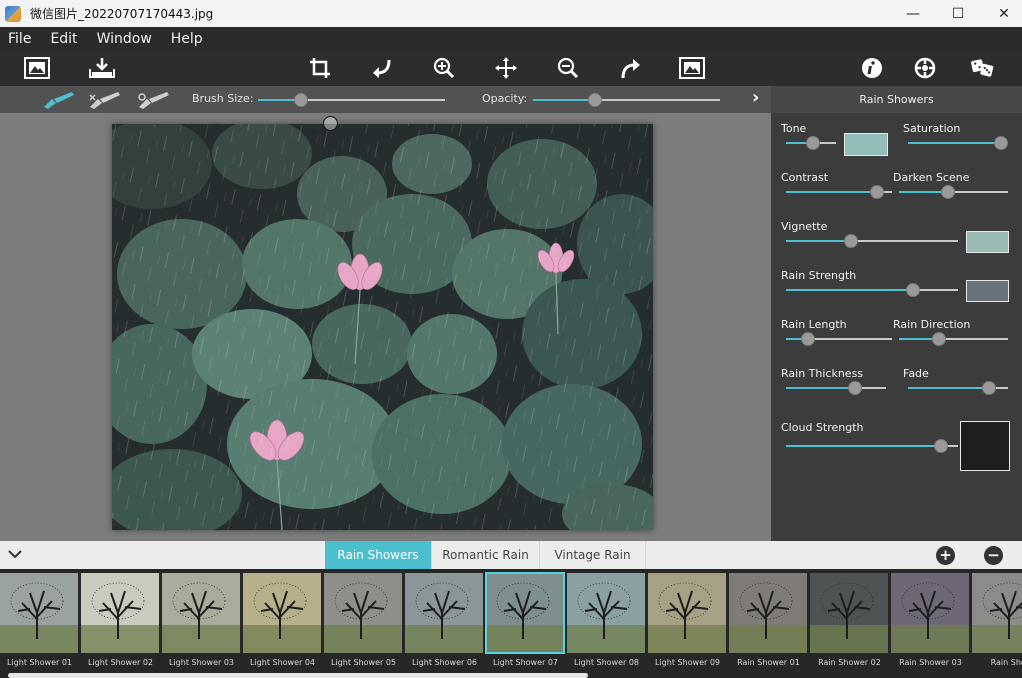 This screenshot has height=678, width=1022. I want to click on tone-label: Tone, so click(794, 128).